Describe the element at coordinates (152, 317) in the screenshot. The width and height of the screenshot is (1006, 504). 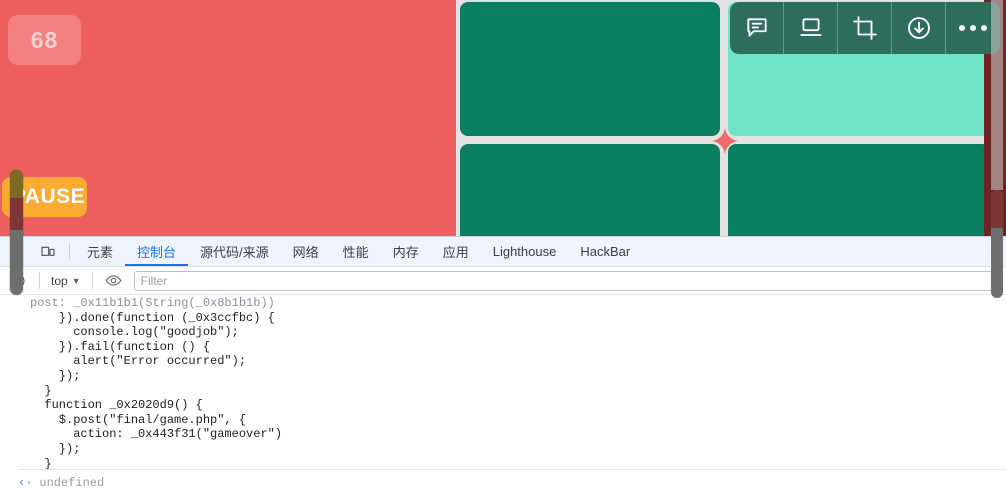
I see `code-line: }).done(function (_0x3ccfbc) {` at that location.